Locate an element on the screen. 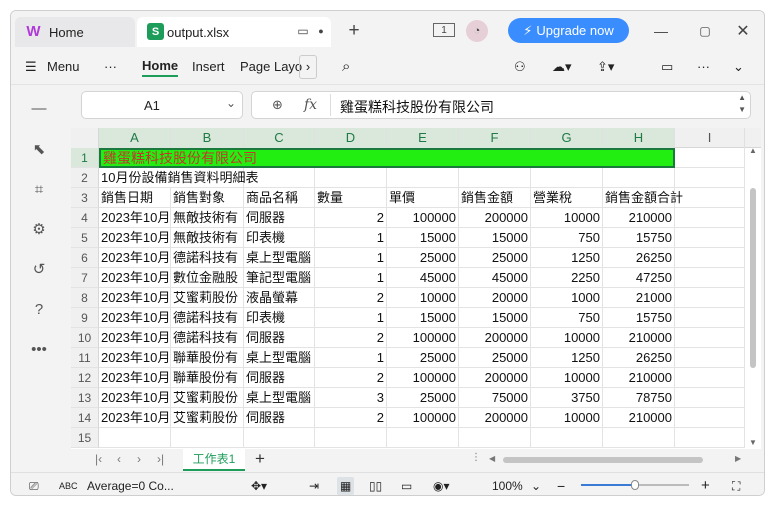  vertical-scroll-thumb is located at coordinates (753, 278).